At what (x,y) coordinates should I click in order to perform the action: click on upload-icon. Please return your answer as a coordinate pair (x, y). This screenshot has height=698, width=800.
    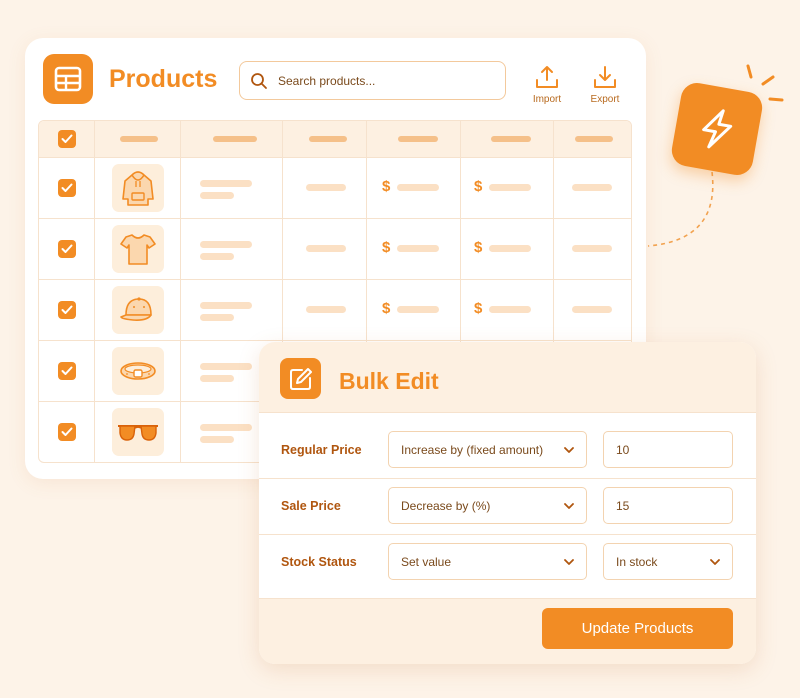
    Looking at the image, I should click on (547, 77).